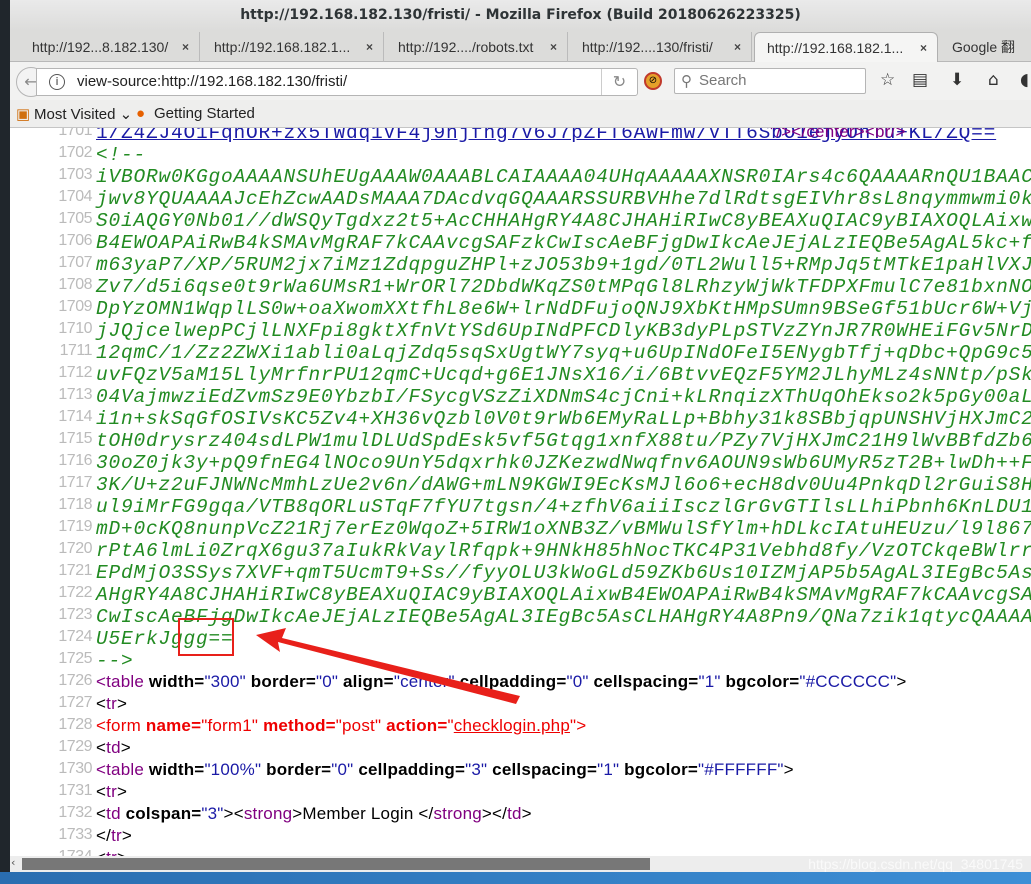  Describe the element at coordinates (515, 878) in the screenshot. I see `desktop-taskbar` at that location.